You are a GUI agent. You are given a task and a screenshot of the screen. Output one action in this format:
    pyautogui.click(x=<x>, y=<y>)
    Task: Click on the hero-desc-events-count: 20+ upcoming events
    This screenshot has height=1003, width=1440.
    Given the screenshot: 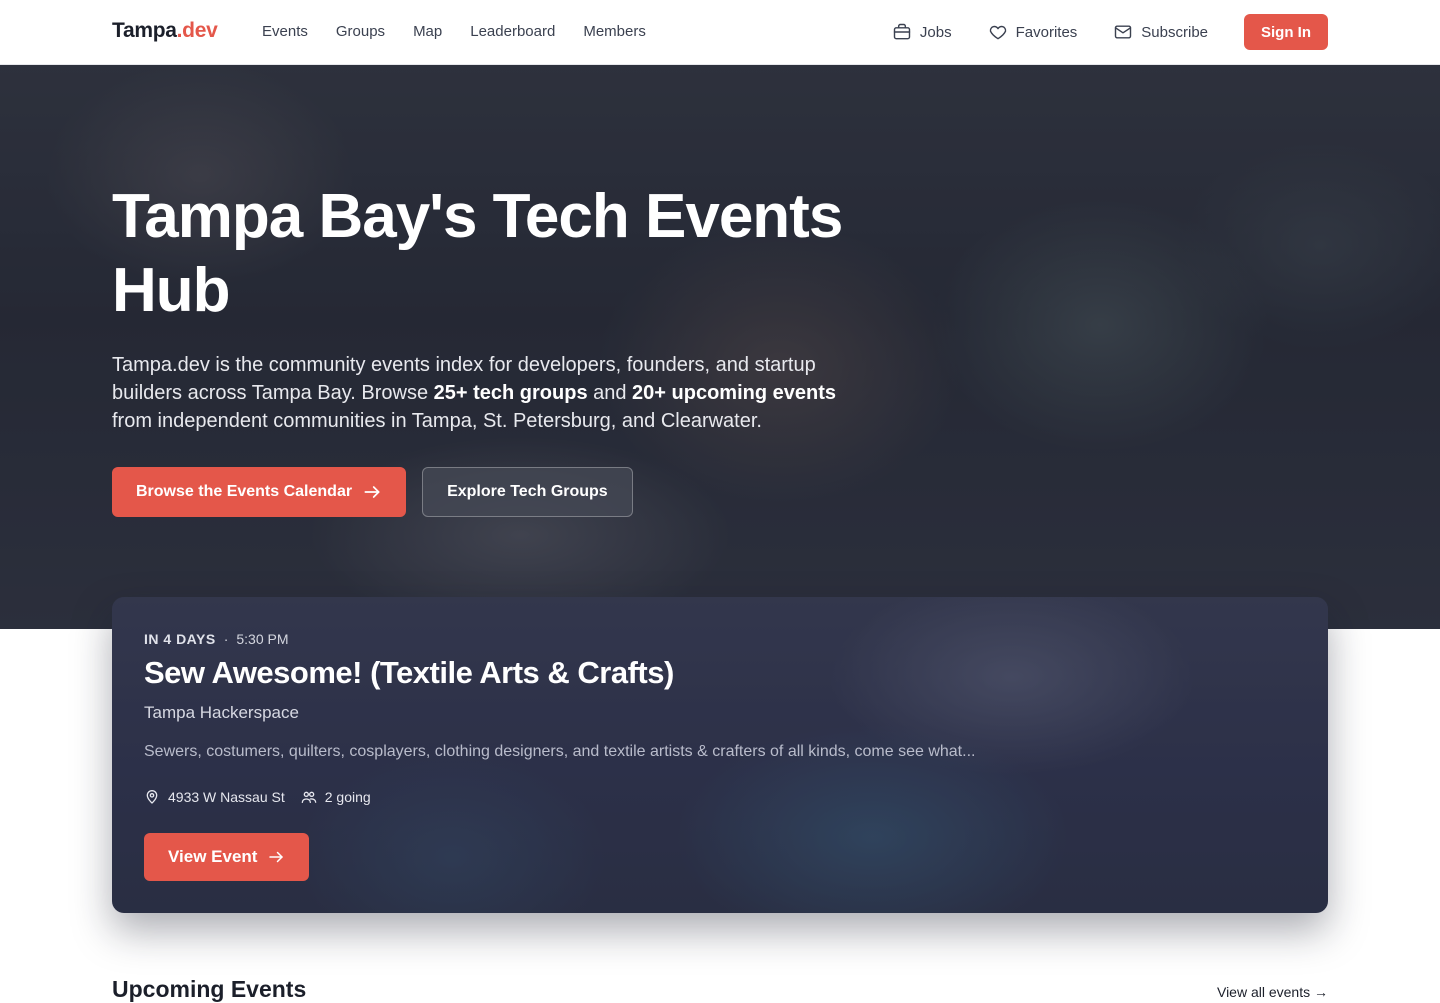 What is the action you would take?
    pyautogui.click(x=734, y=393)
    